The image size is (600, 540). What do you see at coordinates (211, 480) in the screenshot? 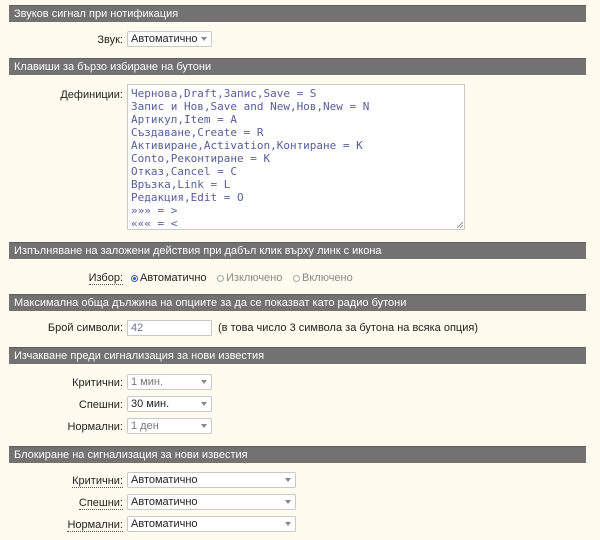
I see `block-critical-select: Автоматично` at bounding box center [211, 480].